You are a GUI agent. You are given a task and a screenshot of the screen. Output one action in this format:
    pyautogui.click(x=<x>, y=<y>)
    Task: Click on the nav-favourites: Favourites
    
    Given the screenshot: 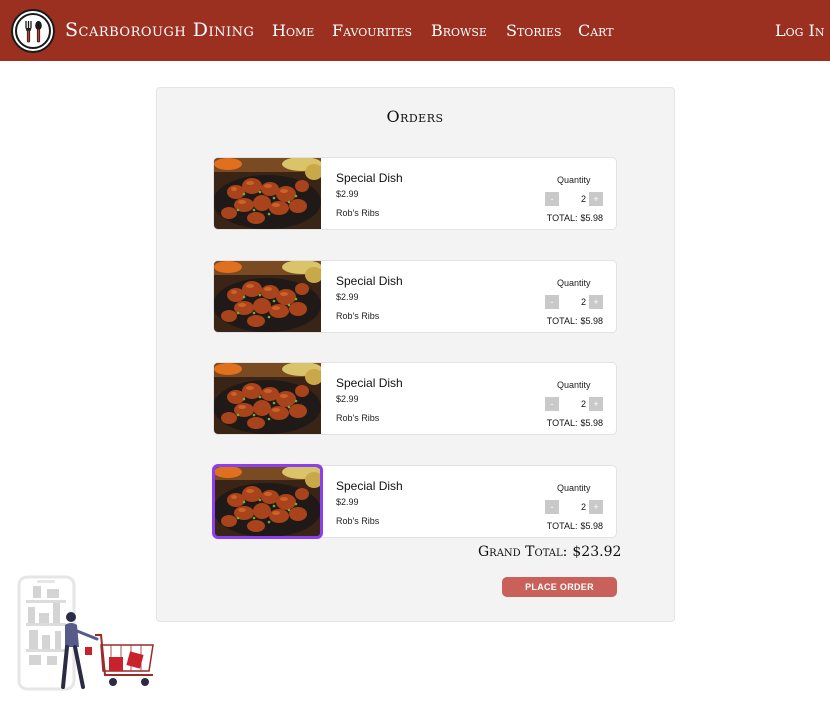 What is the action you would take?
    pyautogui.click(x=372, y=30)
    